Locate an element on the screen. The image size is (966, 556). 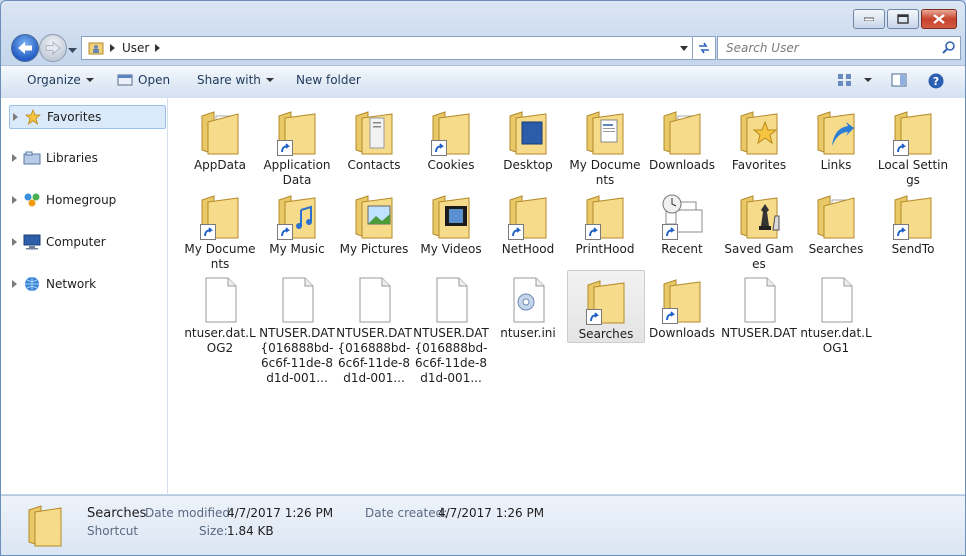
file-item: Application Data is located at coordinates (297, 145).